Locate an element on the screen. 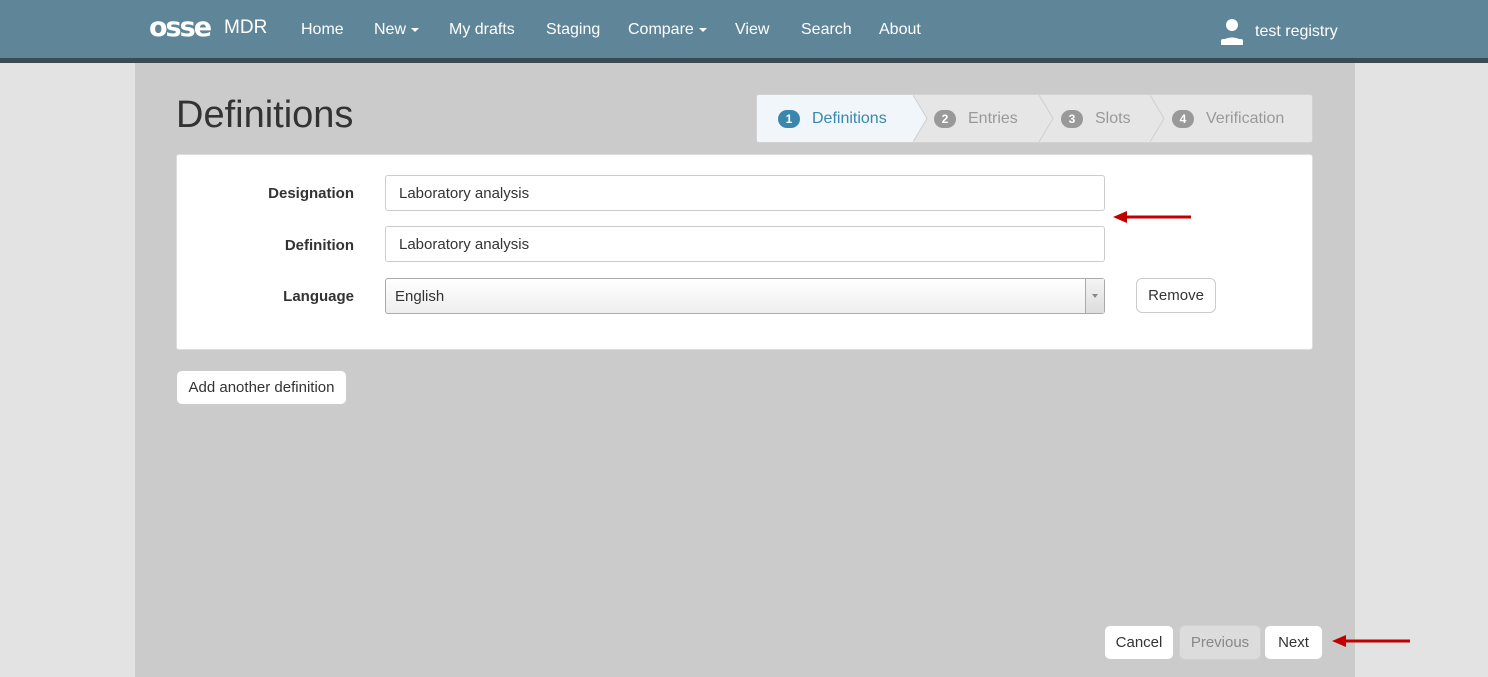  nav-new-label: New is located at coordinates (390, 29).